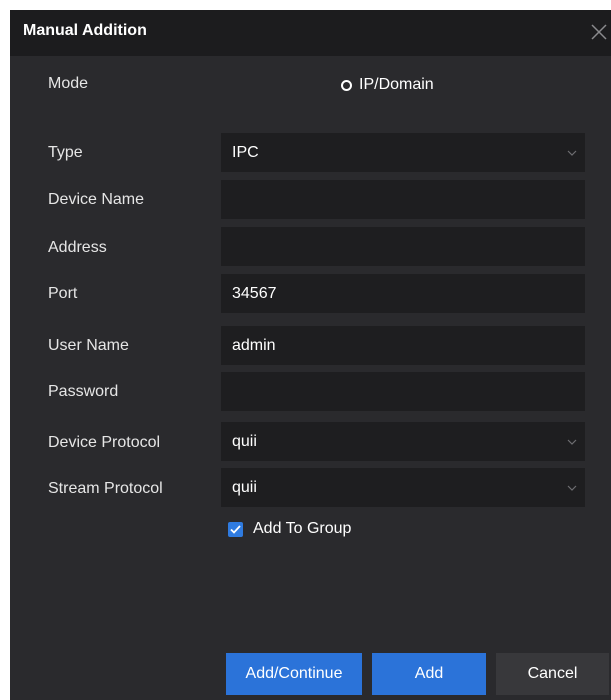 This screenshot has height=700, width=611. I want to click on device-protocol-value: quii, so click(244, 441).